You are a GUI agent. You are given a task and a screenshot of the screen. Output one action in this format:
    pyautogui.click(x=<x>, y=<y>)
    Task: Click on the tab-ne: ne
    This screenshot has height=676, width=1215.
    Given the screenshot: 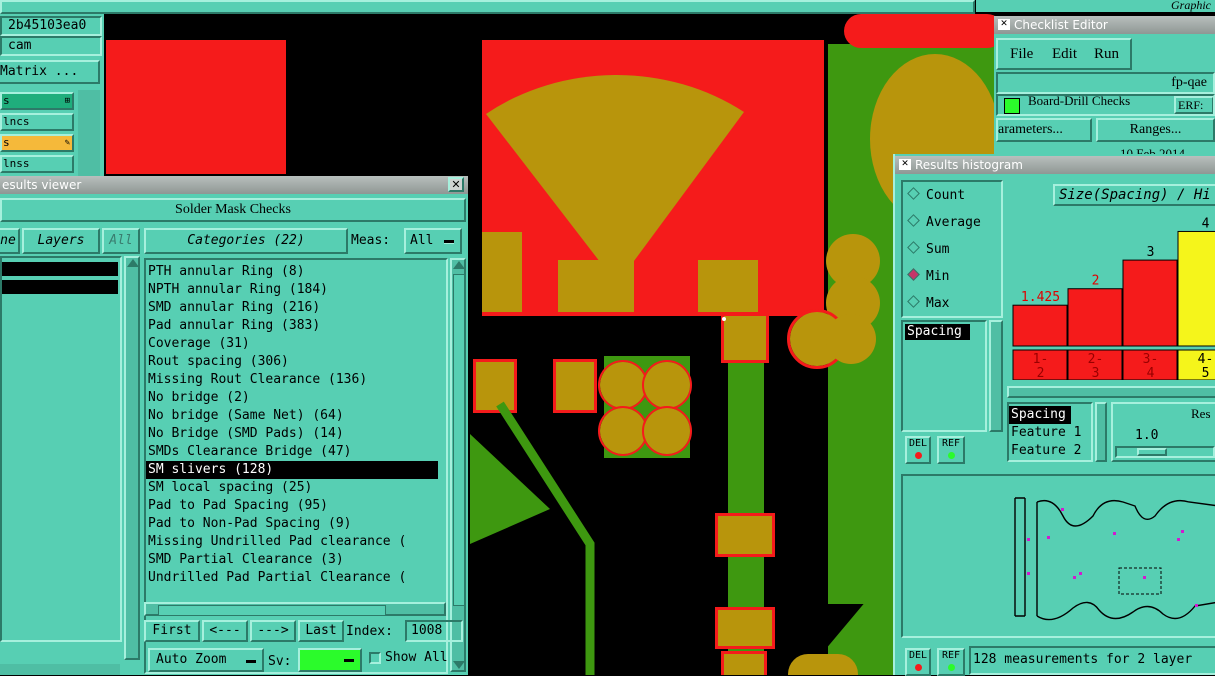 What is the action you would take?
    pyautogui.click(x=10, y=241)
    